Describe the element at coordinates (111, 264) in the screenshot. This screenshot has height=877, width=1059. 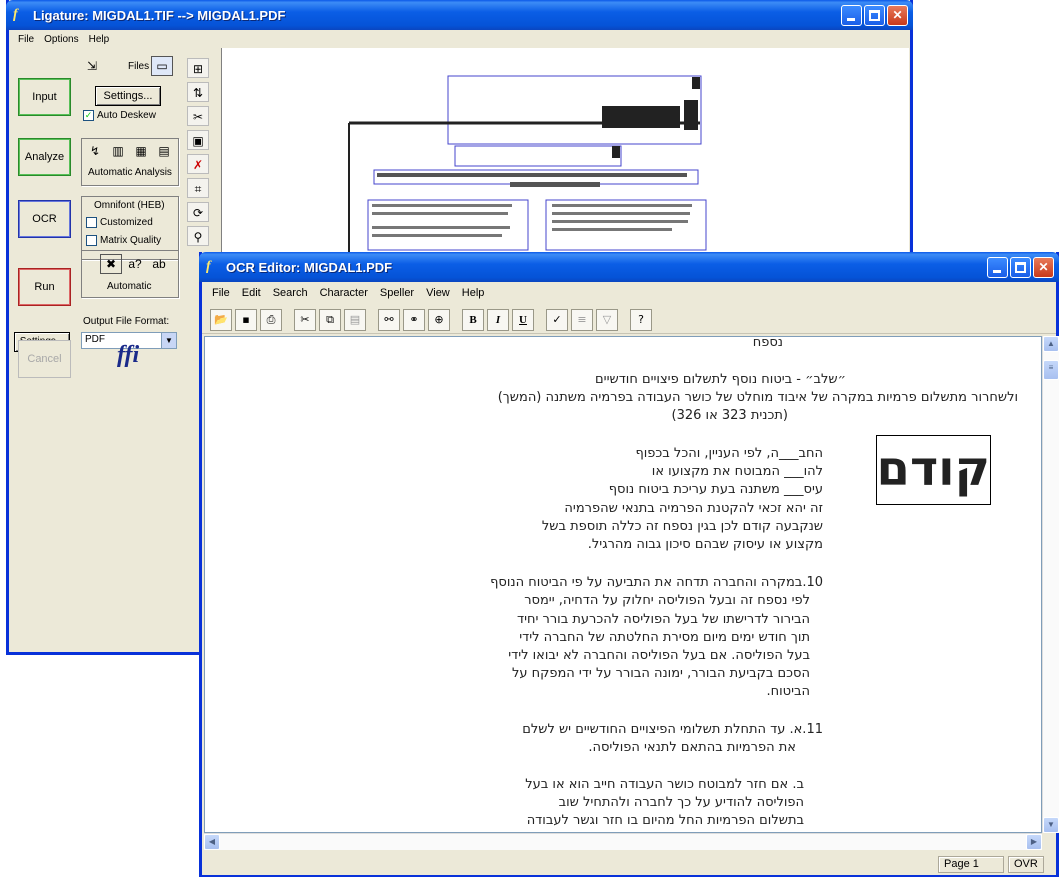
I see `auto-run-icon: ✖` at that location.